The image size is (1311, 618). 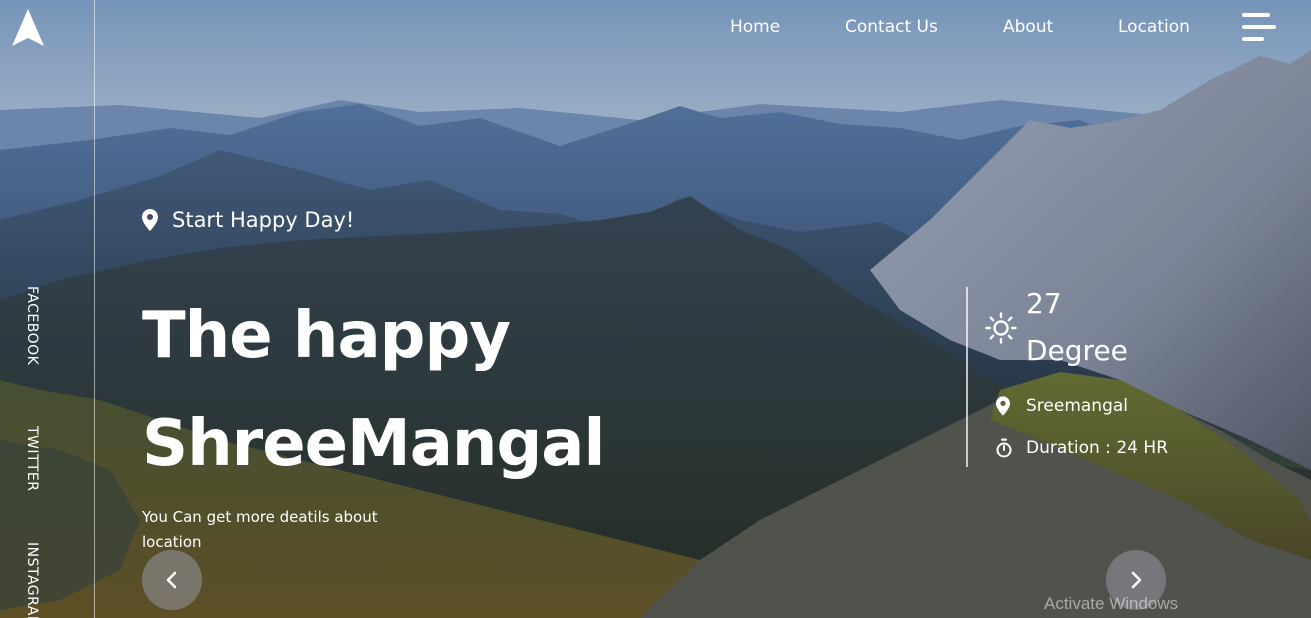 I want to click on hero-subtext: You Can get more deatils about location, so click(x=260, y=529).